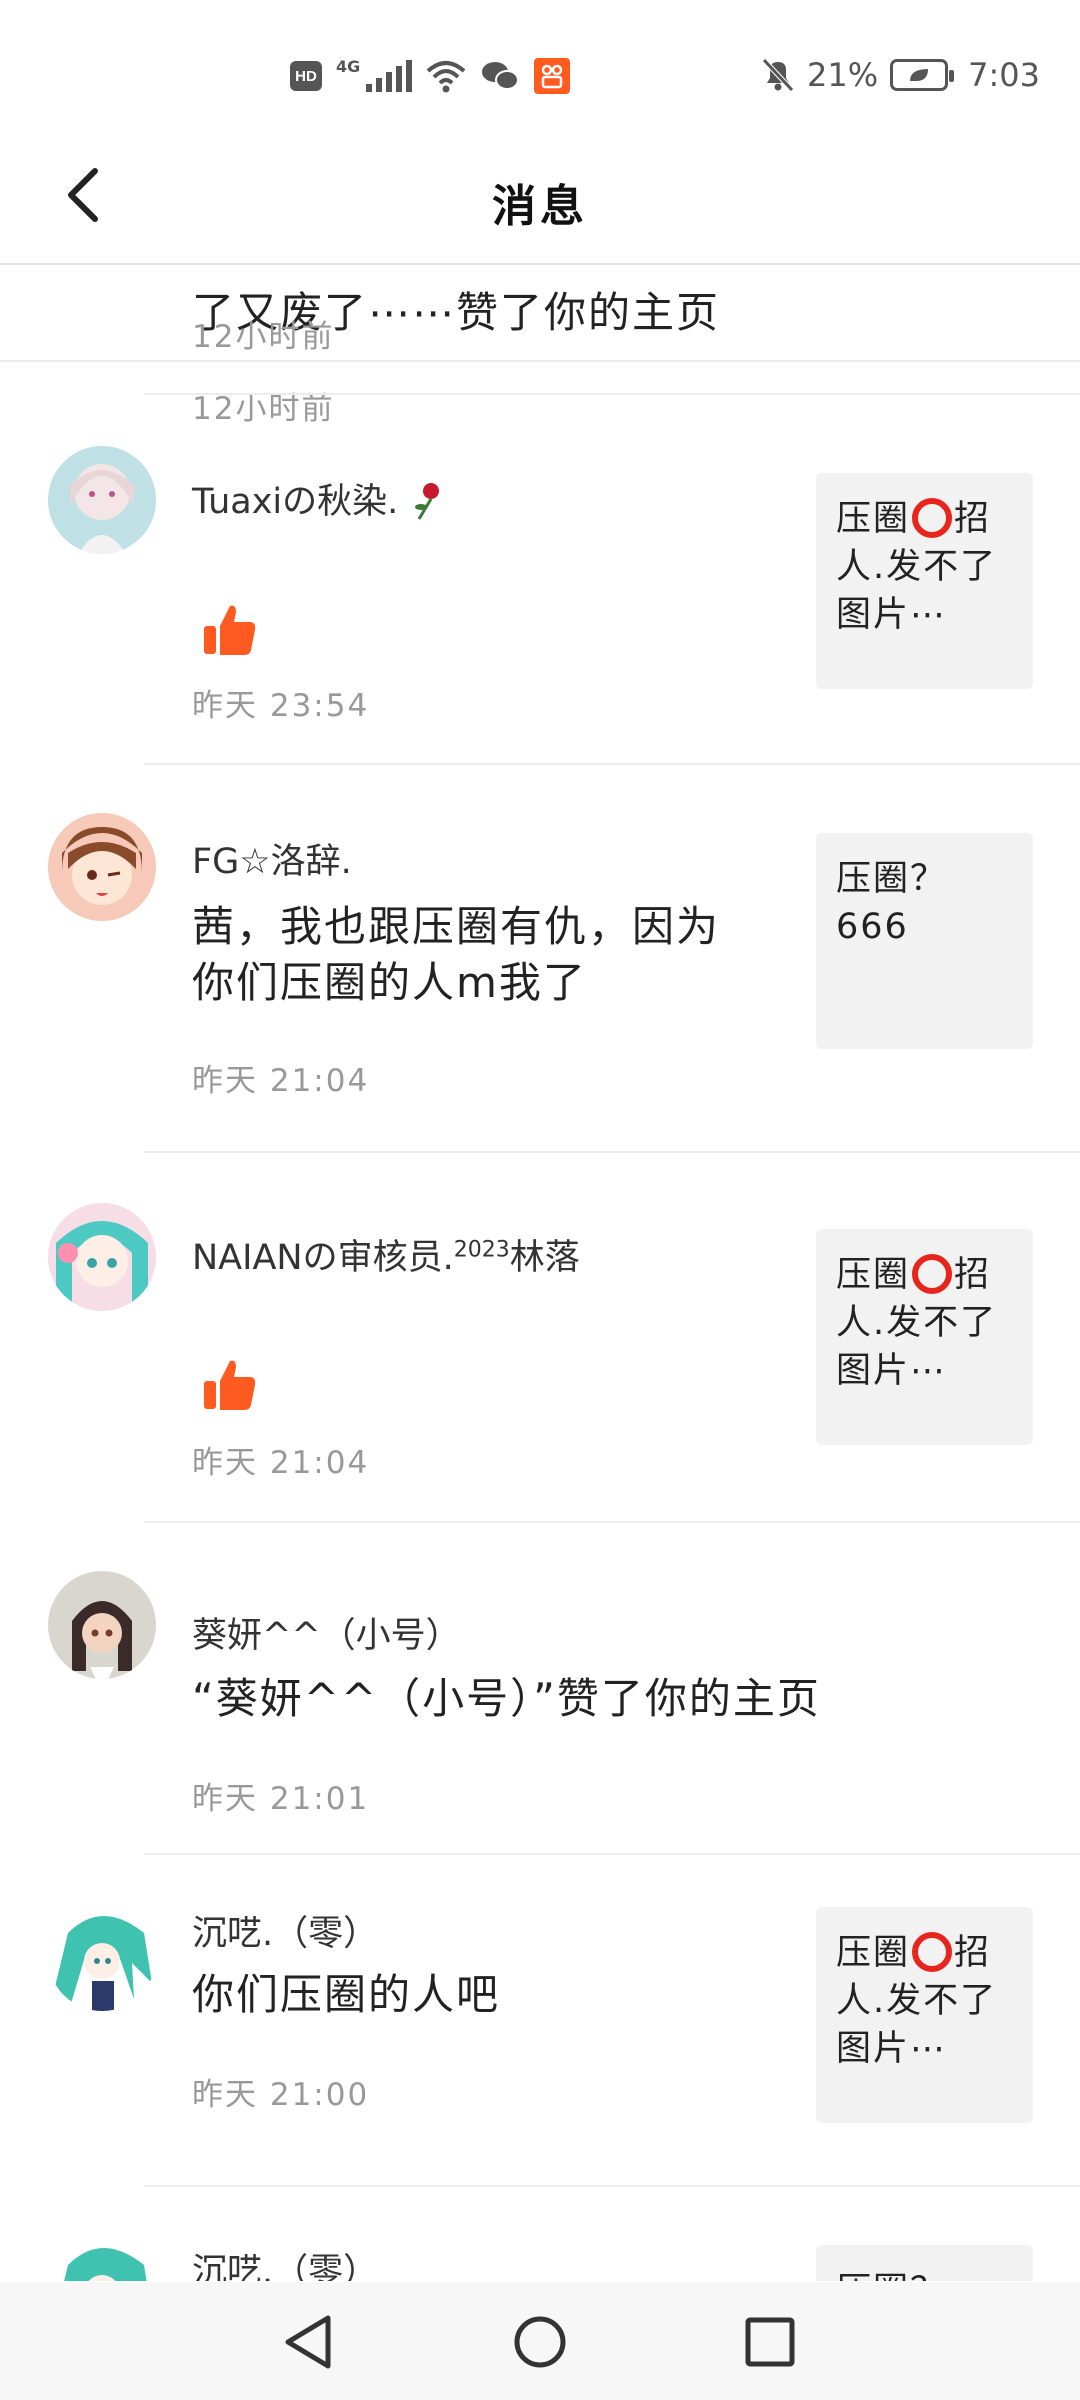  I want to click on status-left: HD 4G, so click(430, 75).